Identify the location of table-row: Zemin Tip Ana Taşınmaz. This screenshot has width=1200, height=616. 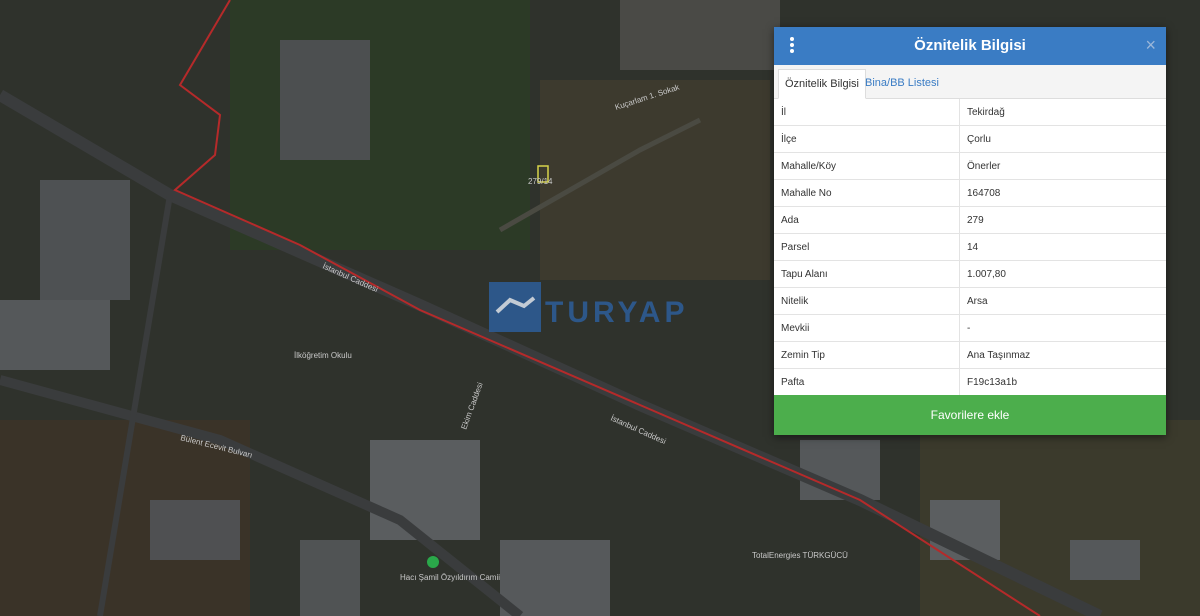
(970, 355).